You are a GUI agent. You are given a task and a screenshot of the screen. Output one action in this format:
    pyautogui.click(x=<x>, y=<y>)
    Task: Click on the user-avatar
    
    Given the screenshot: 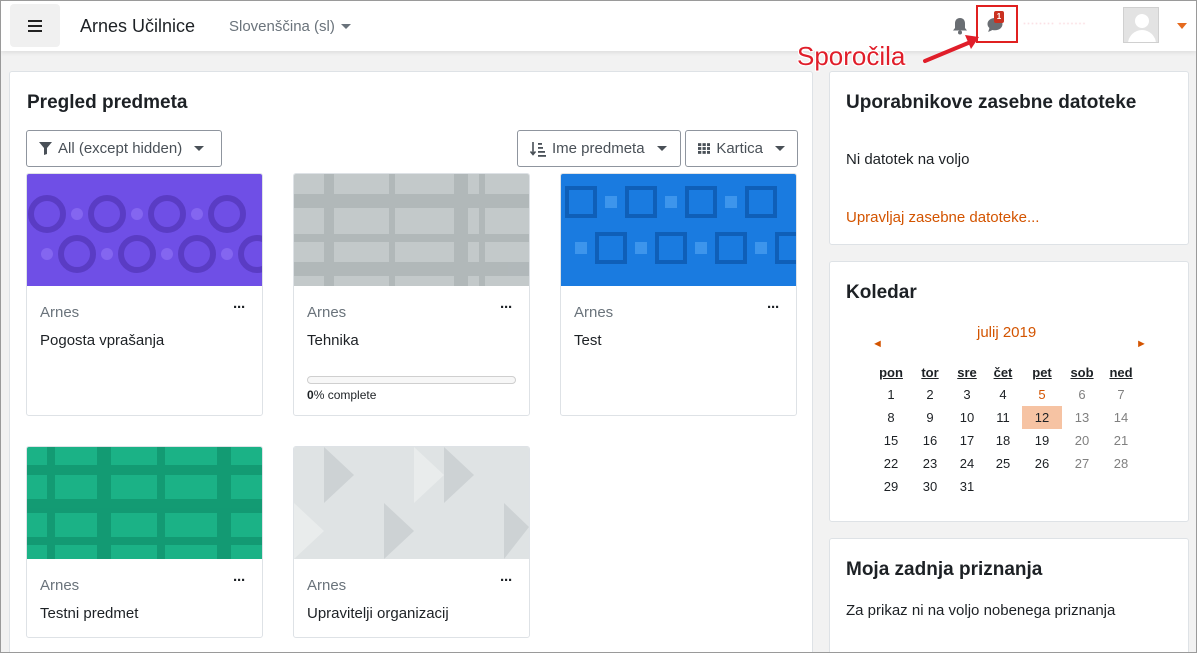 What is the action you would take?
    pyautogui.click(x=1141, y=25)
    